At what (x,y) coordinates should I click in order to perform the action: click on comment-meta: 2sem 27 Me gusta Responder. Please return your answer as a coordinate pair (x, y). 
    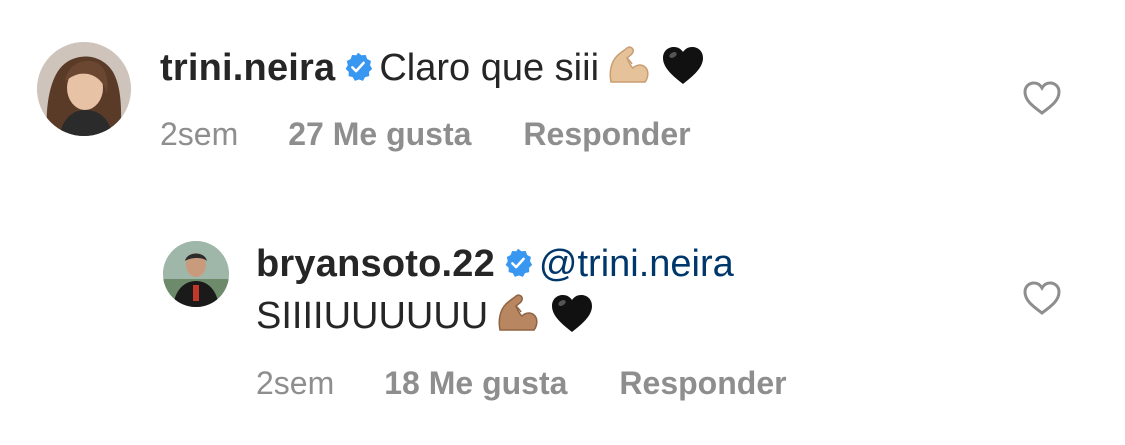
    Looking at the image, I should click on (425, 134).